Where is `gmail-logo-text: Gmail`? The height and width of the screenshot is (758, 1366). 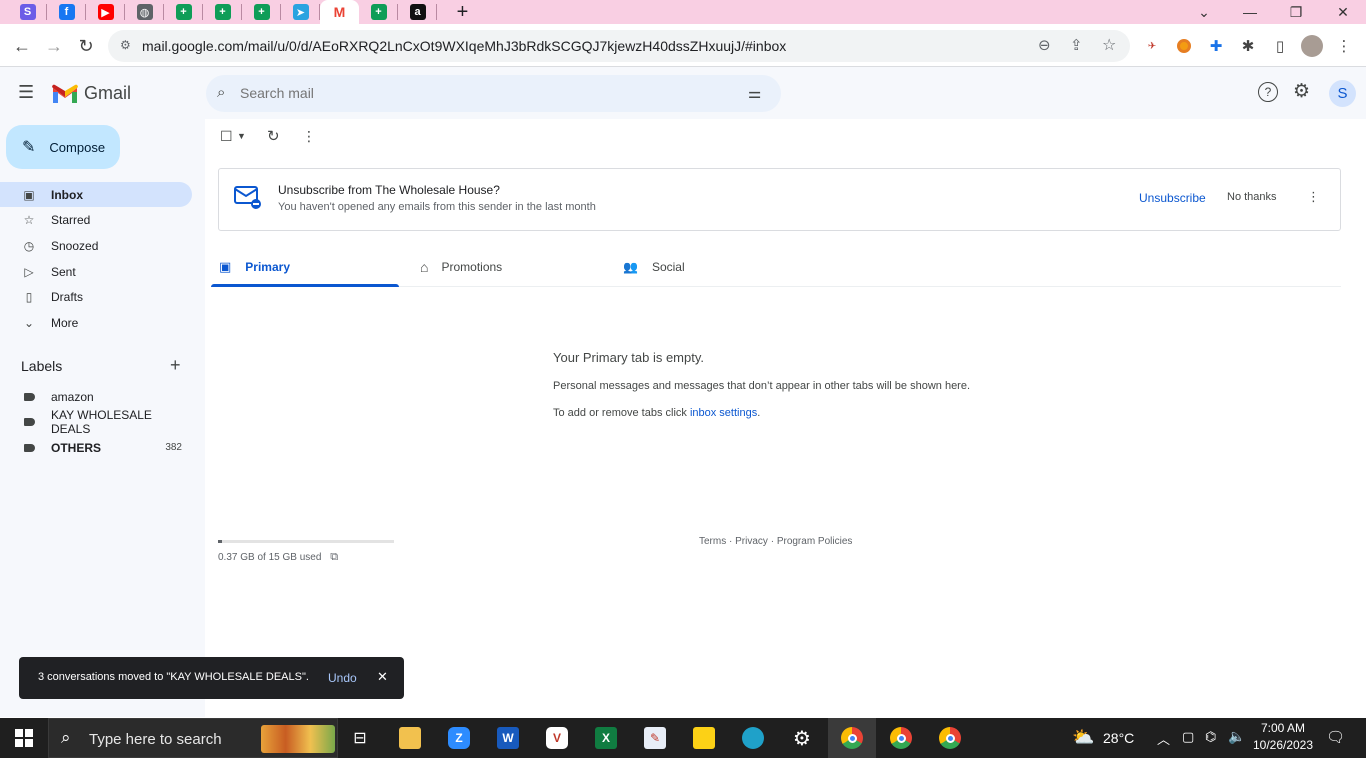
gmail-logo-text: Gmail is located at coordinates (108, 93).